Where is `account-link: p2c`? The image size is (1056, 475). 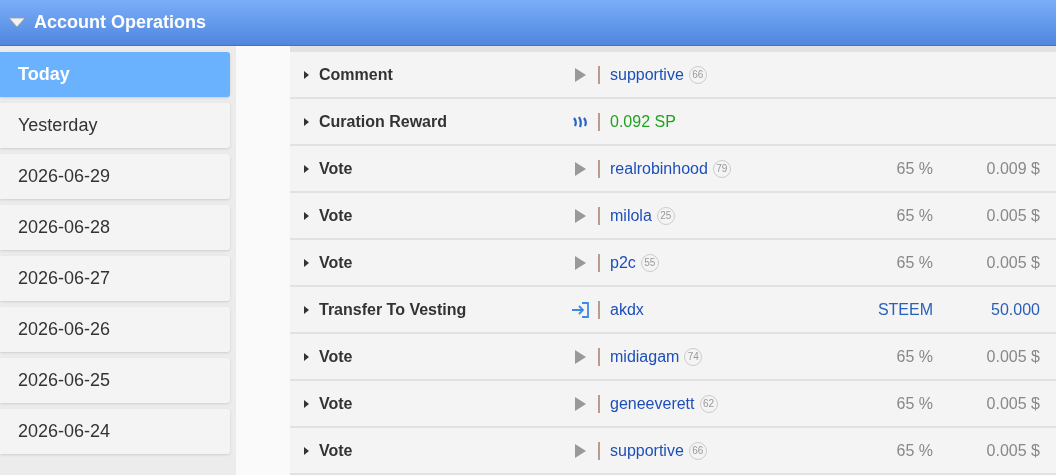 account-link: p2c is located at coordinates (623, 262).